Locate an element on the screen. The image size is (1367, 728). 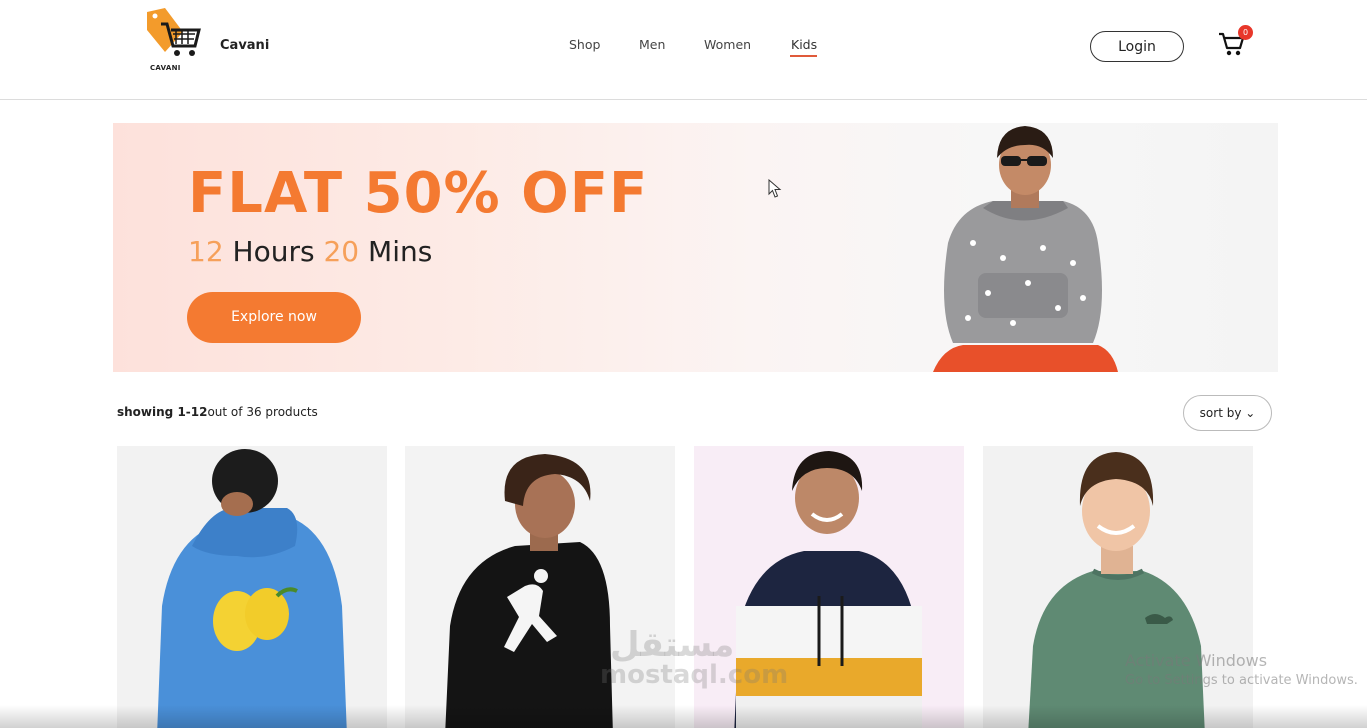
countdown-hours-label: Hours is located at coordinates (273, 251).